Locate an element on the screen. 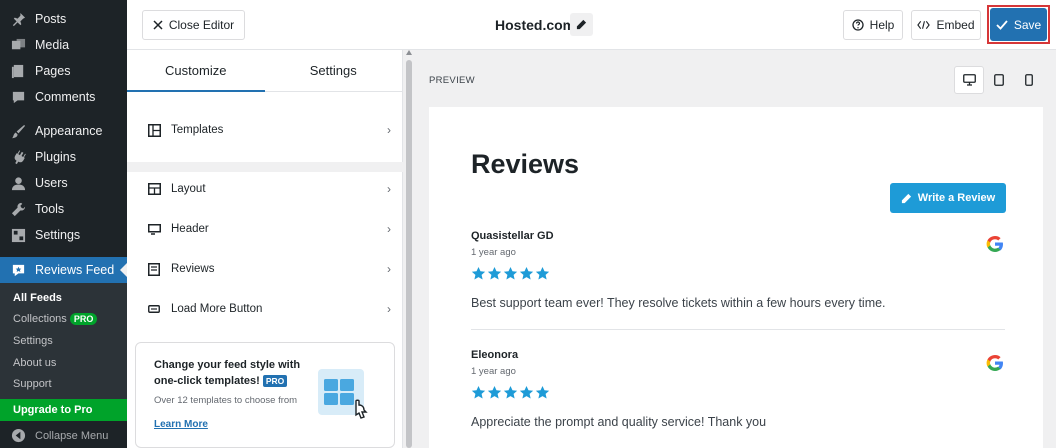 The height and width of the screenshot is (448, 1056). wp-submenu-settings: Settings is located at coordinates (63, 341).